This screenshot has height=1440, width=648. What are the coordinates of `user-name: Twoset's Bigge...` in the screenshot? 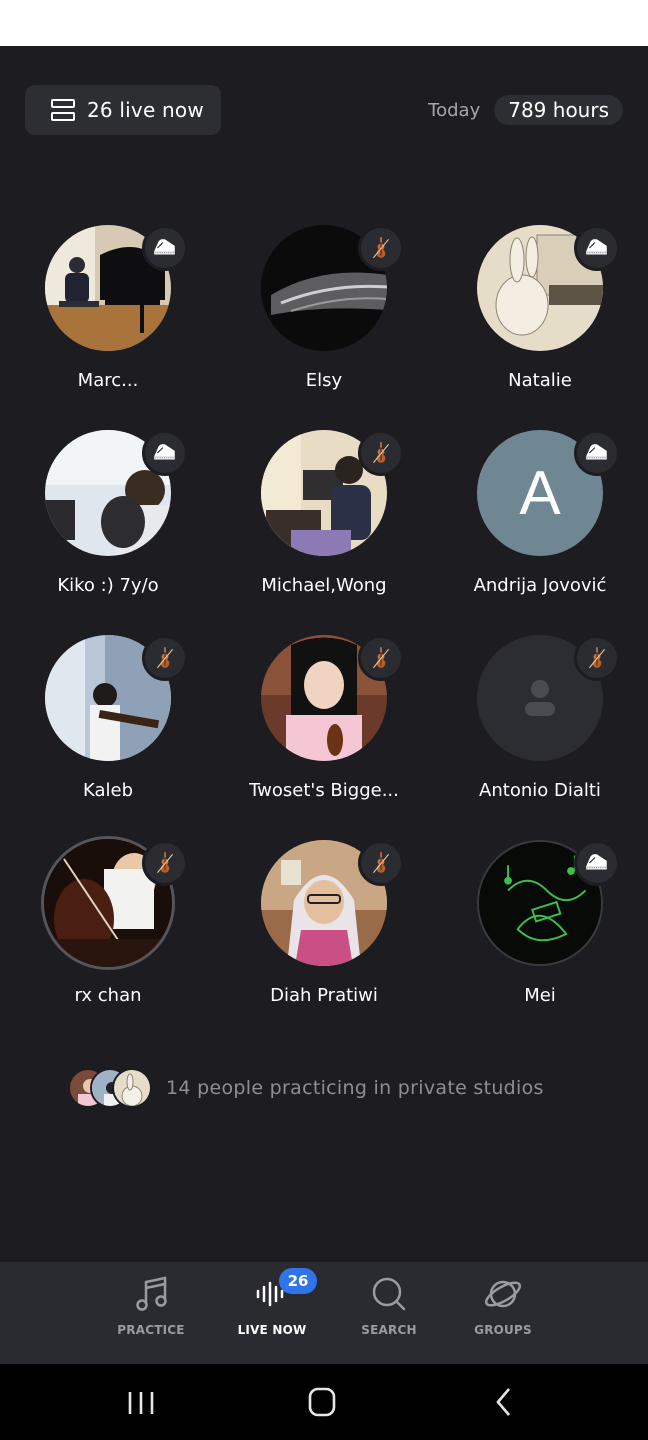 It's located at (324, 790).